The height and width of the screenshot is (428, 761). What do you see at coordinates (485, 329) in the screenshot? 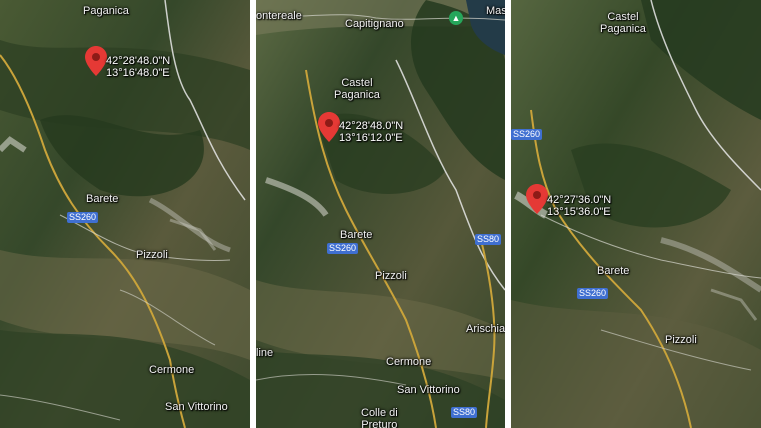
I see `place-arischia: Arischia` at bounding box center [485, 329].